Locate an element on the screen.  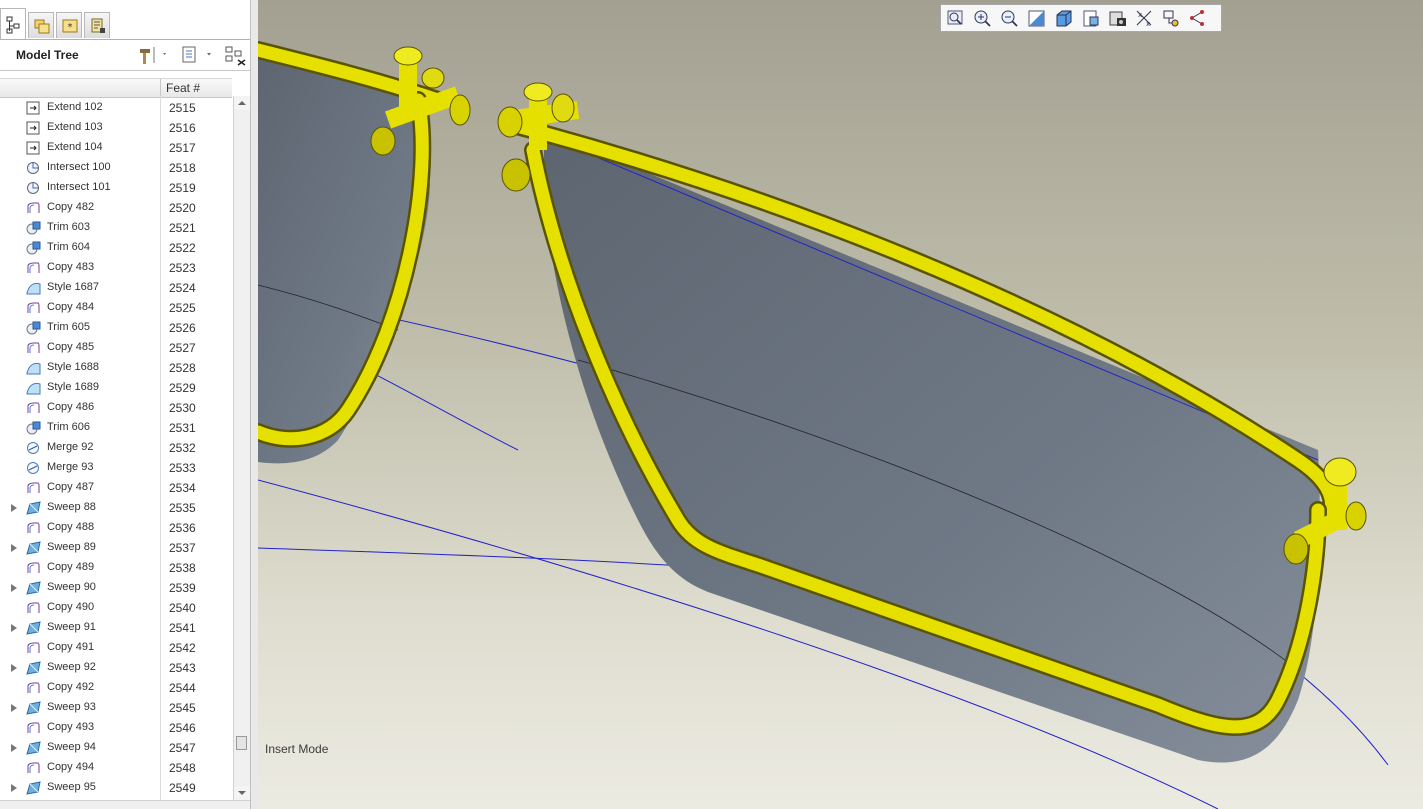
view-manager-button is located at coordinates (1118, 18).